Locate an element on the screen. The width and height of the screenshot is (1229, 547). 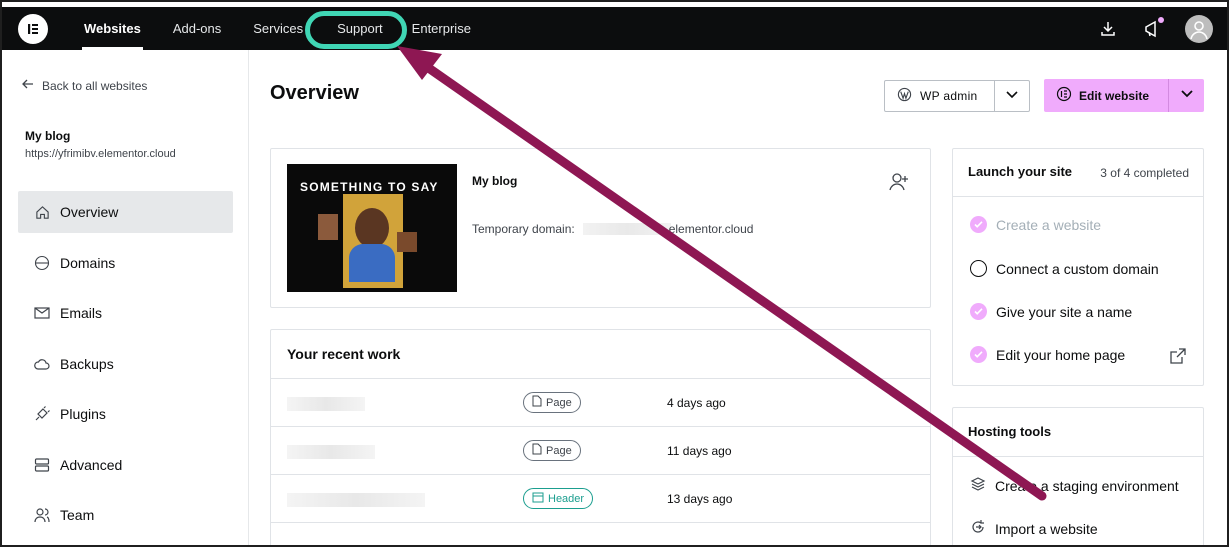
edit-website-button: Edit website is located at coordinates (1124, 95).